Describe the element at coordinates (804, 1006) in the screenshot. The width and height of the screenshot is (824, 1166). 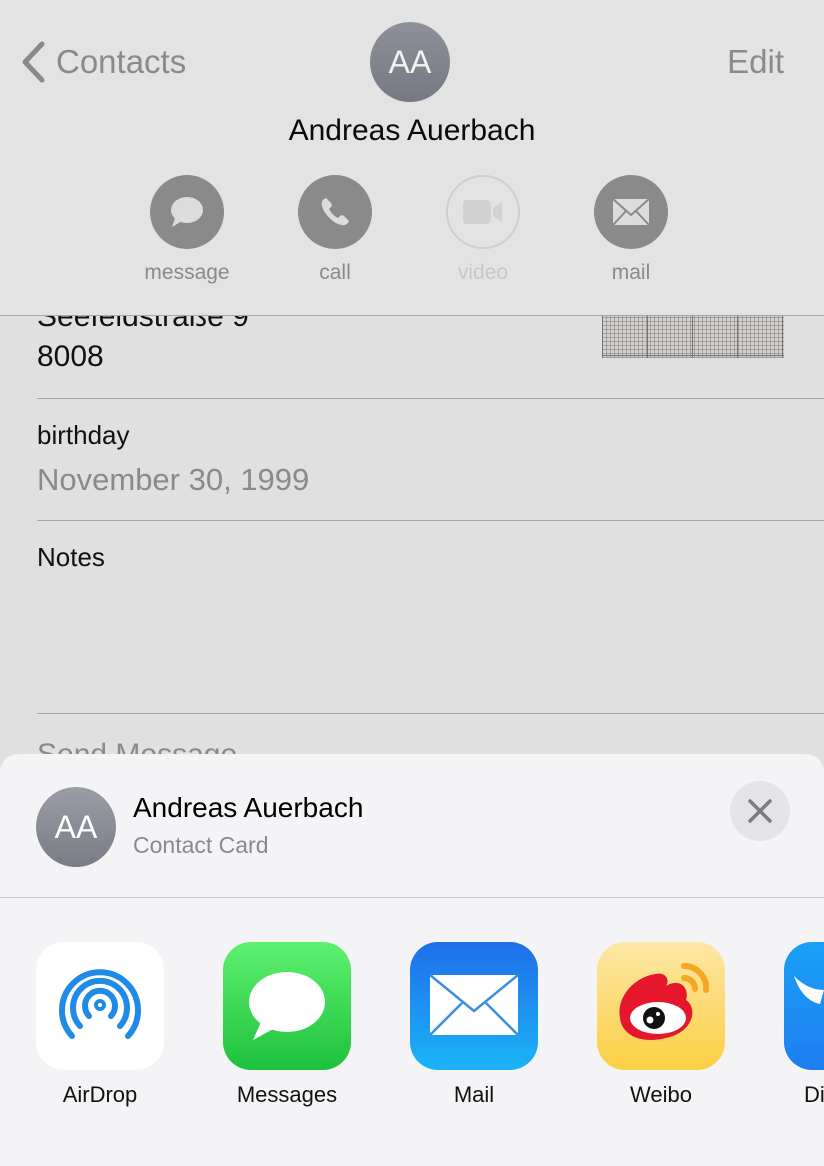
I see `dingtalk-app-icon` at that location.